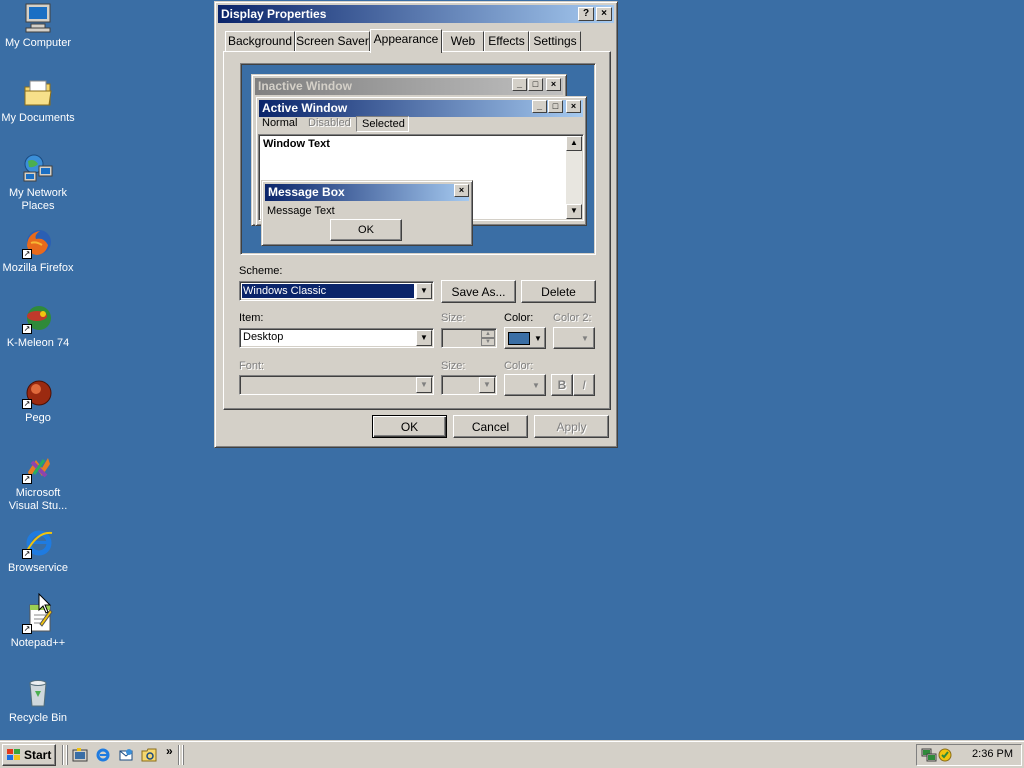 This screenshot has width=1024, height=768. I want to click on desktop-icon-recycle-bin: Recycle Bin, so click(38, 701).